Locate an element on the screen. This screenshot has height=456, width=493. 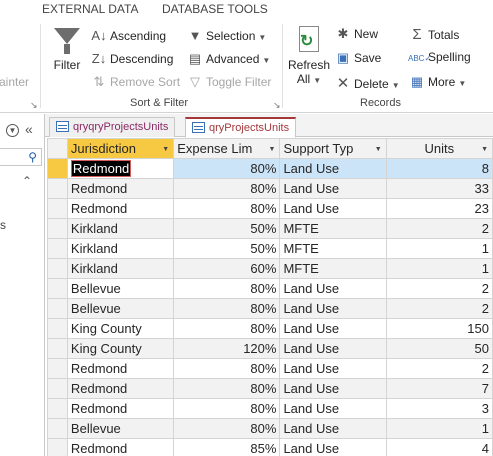
table-row: Kirkland 50% MFTE 2 is located at coordinates (270, 228).